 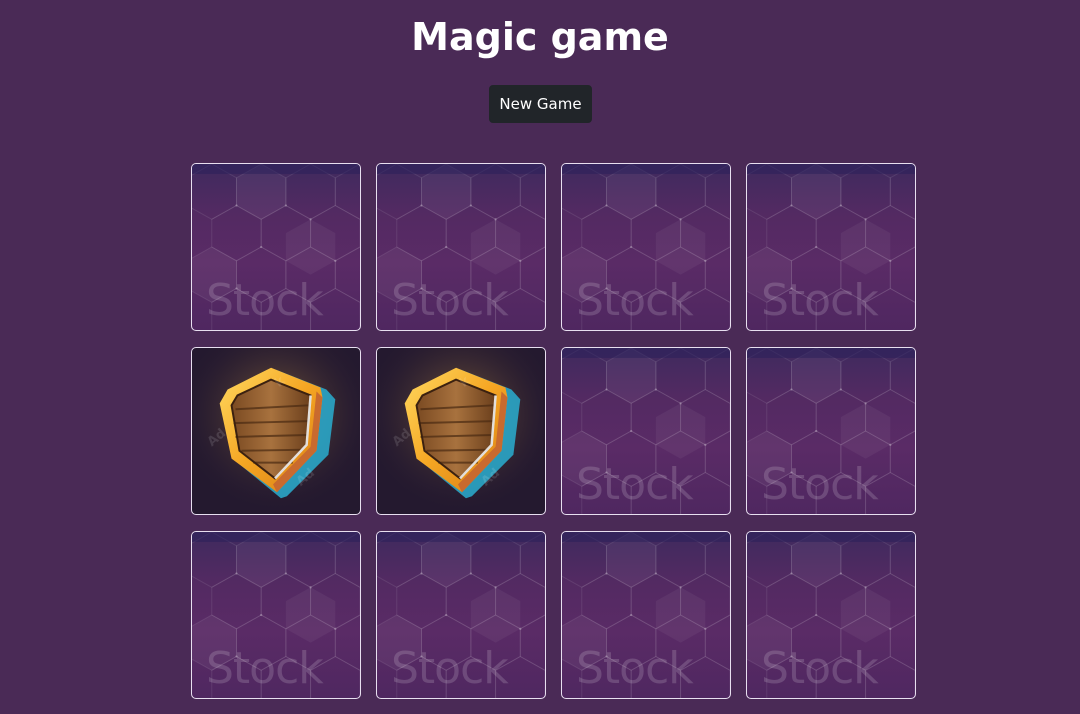 I want to click on card-face-down-7: Stock, so click(x=646, y=431).